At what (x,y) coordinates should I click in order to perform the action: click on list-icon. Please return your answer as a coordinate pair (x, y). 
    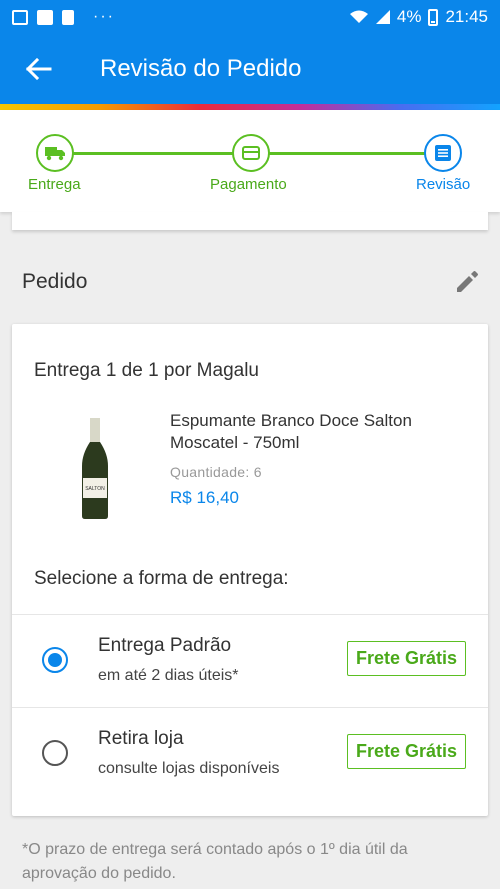
    Looking at the image, I should click on (443, 153).